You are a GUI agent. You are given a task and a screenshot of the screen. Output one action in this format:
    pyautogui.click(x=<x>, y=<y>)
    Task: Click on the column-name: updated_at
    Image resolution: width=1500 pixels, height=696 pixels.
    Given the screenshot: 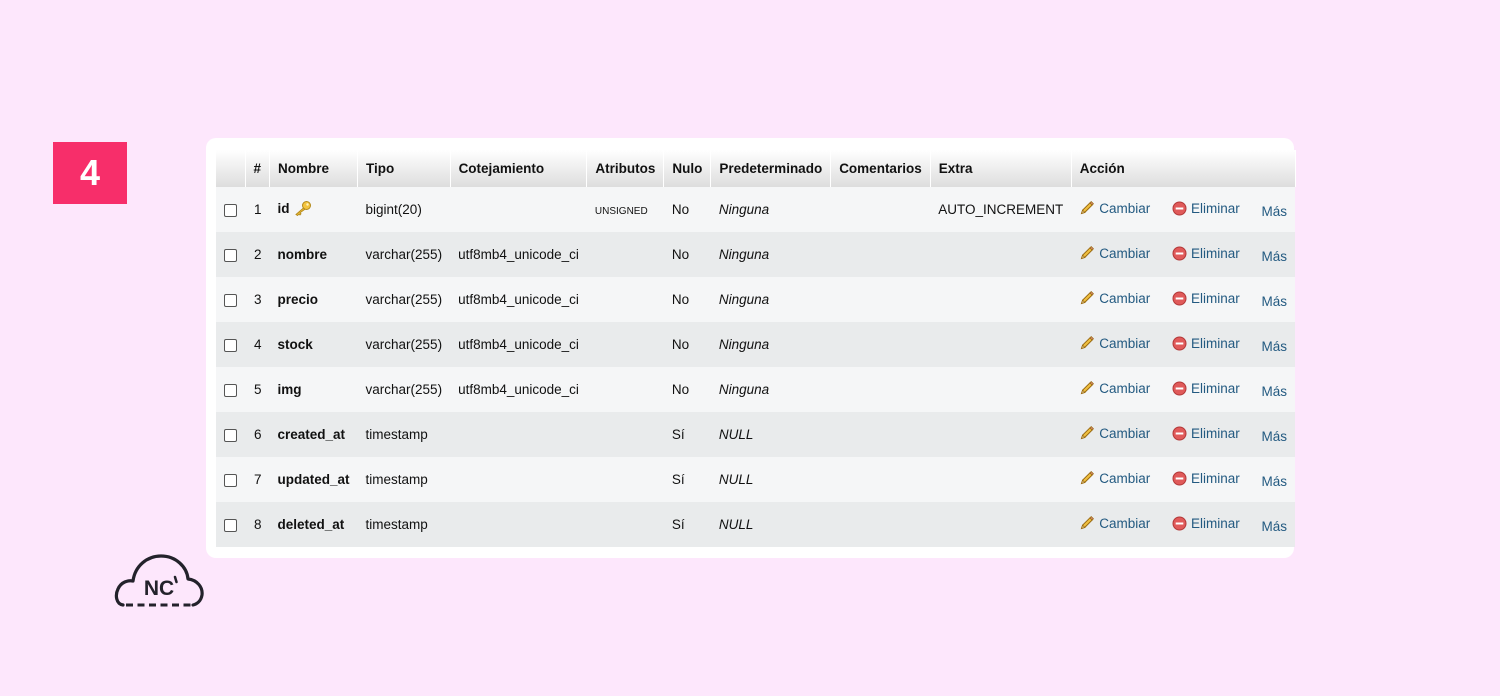 What is the action you would take?
    pyautogui.click(x=313, y=479)
    